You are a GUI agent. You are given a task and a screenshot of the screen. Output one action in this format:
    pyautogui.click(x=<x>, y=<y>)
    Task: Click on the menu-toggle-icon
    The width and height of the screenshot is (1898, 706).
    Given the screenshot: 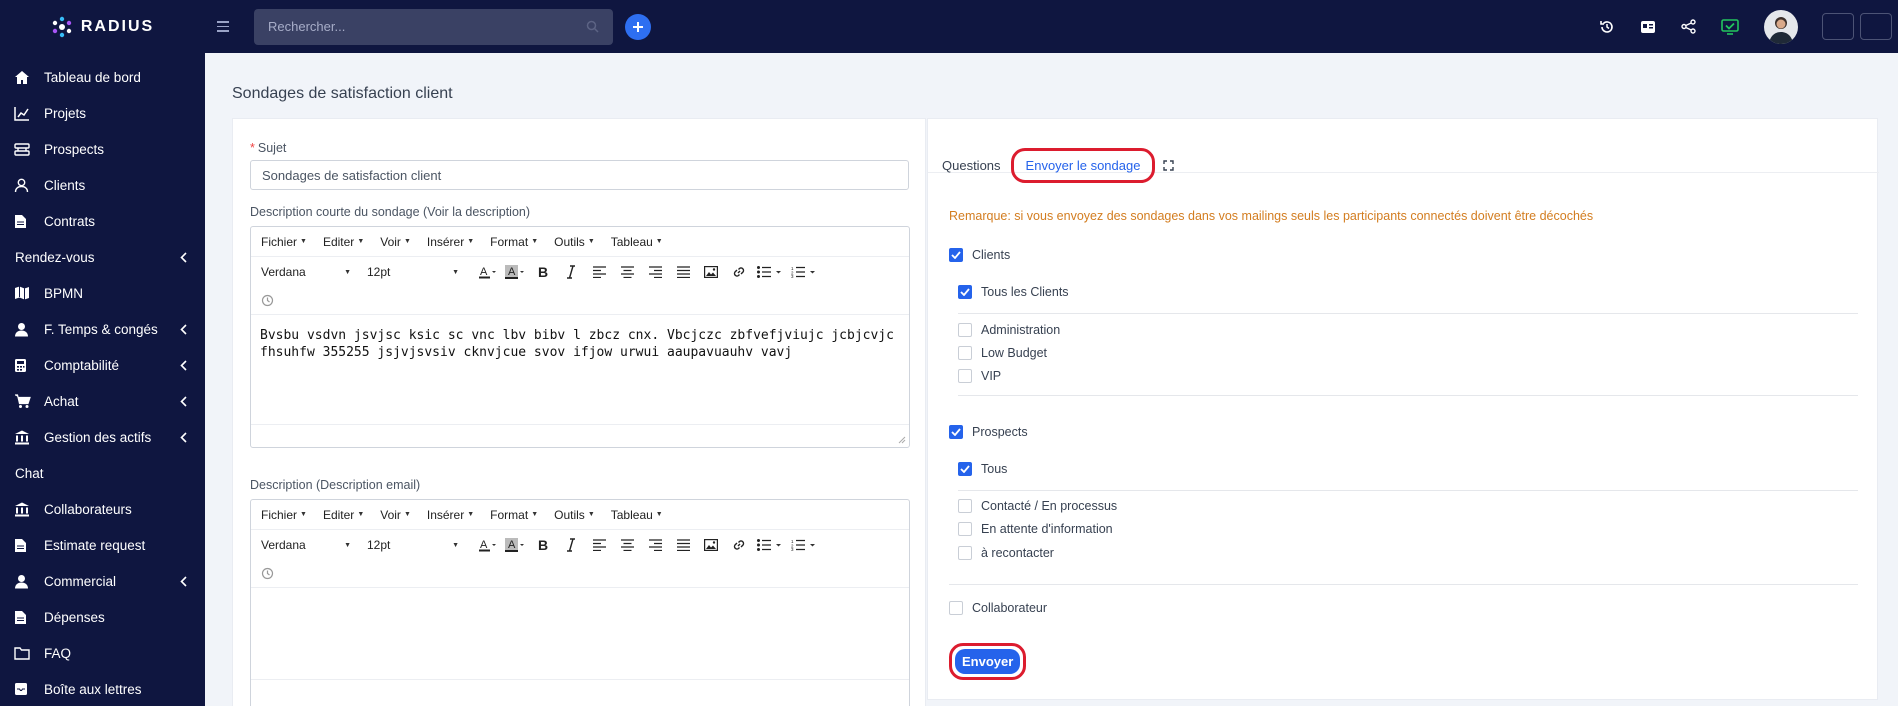 What is the action you would take?
    pyautogui.click(x=225, y=26)
    